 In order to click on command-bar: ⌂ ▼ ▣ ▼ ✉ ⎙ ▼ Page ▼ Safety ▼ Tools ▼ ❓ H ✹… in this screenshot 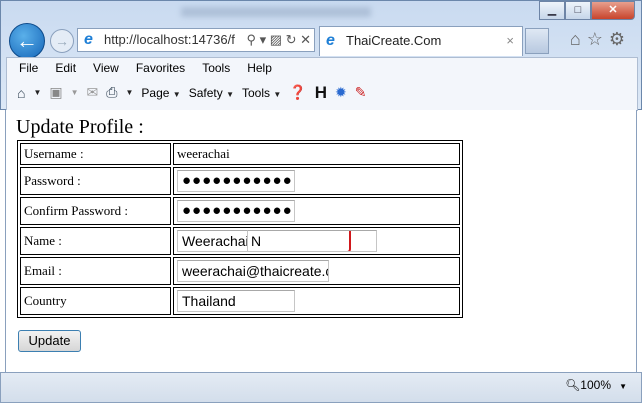, I will do `click(192, 92)`.